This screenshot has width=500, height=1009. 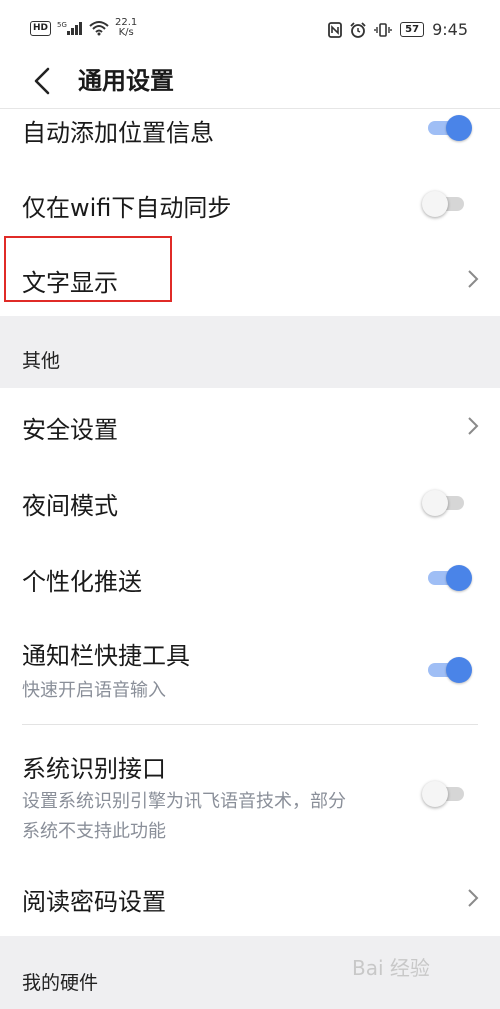 What do you see at coordinates (70, 506) in the screenshot?
I see `setting-label: 夜间模式` at bounding box center [70, 506].